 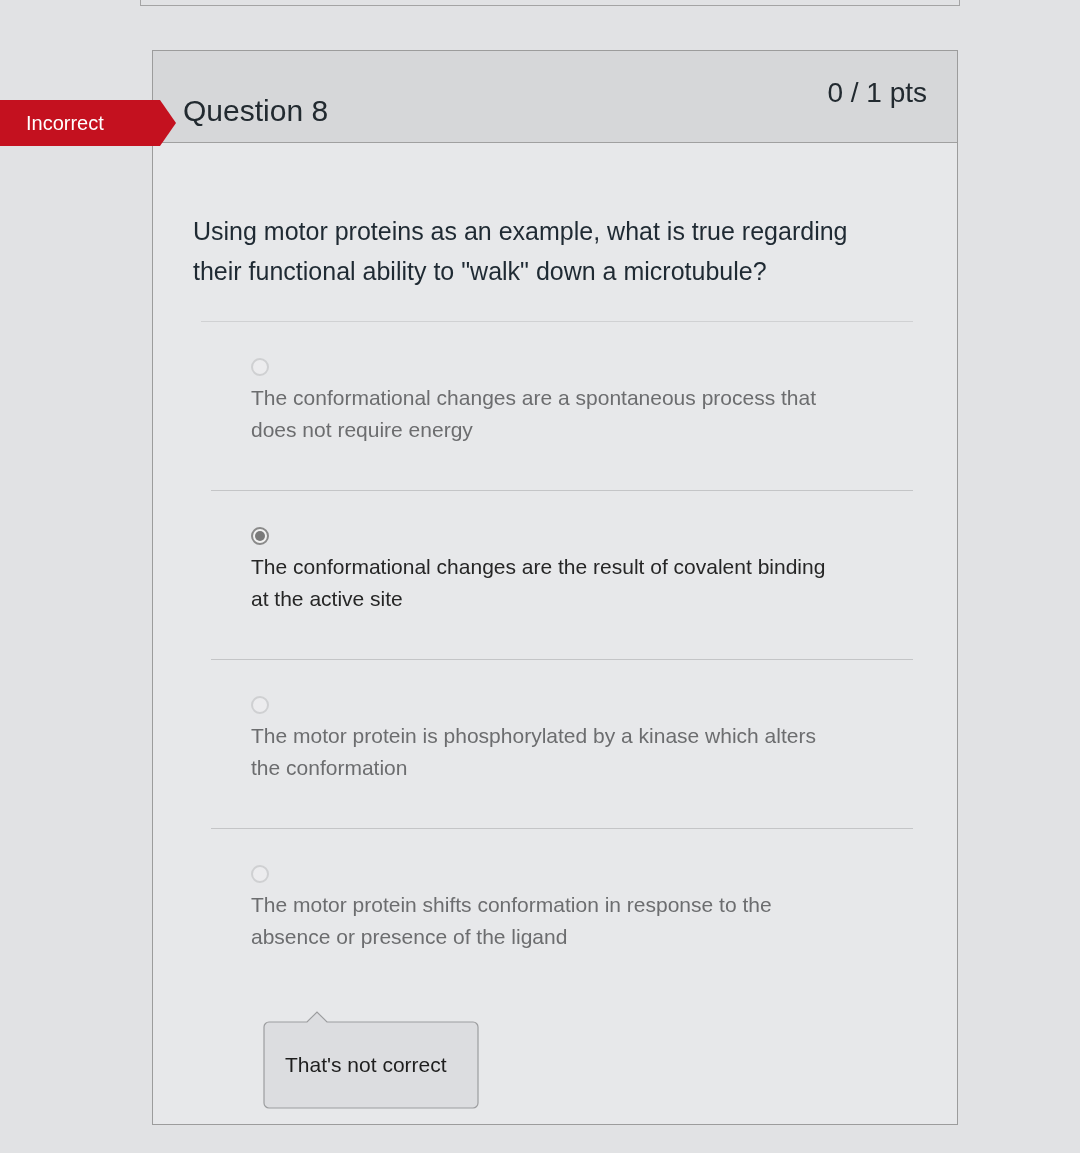 What do you see at coordinates (256, 111) in the screenshot?
I see `question-title: Question 8` at bounding box center [256, 111].